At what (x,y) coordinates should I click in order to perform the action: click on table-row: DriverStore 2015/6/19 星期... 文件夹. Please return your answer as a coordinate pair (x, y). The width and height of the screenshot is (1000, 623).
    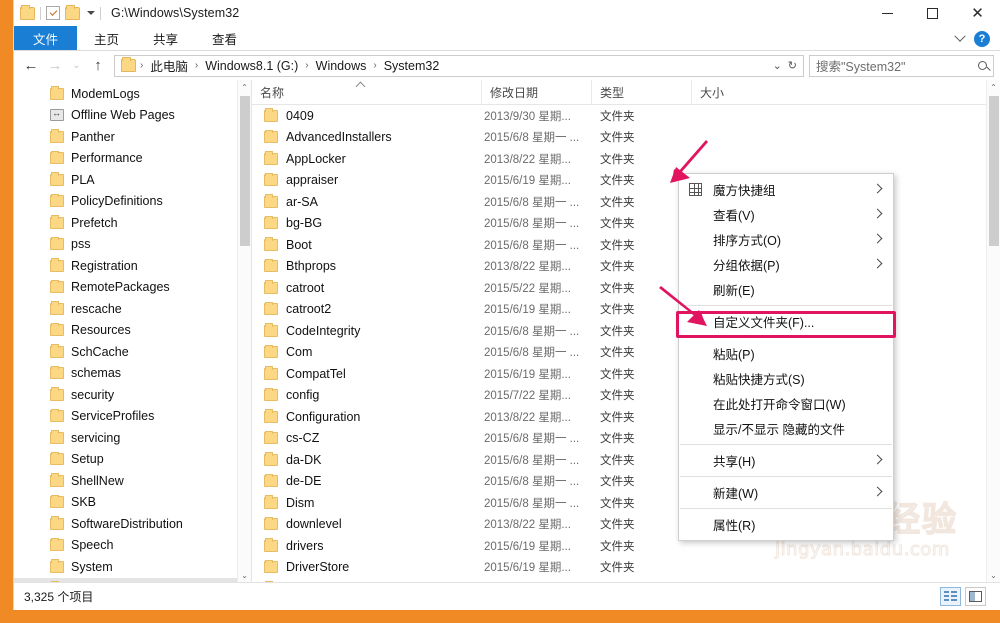
    Looking at the image, I should click on (626, 568).